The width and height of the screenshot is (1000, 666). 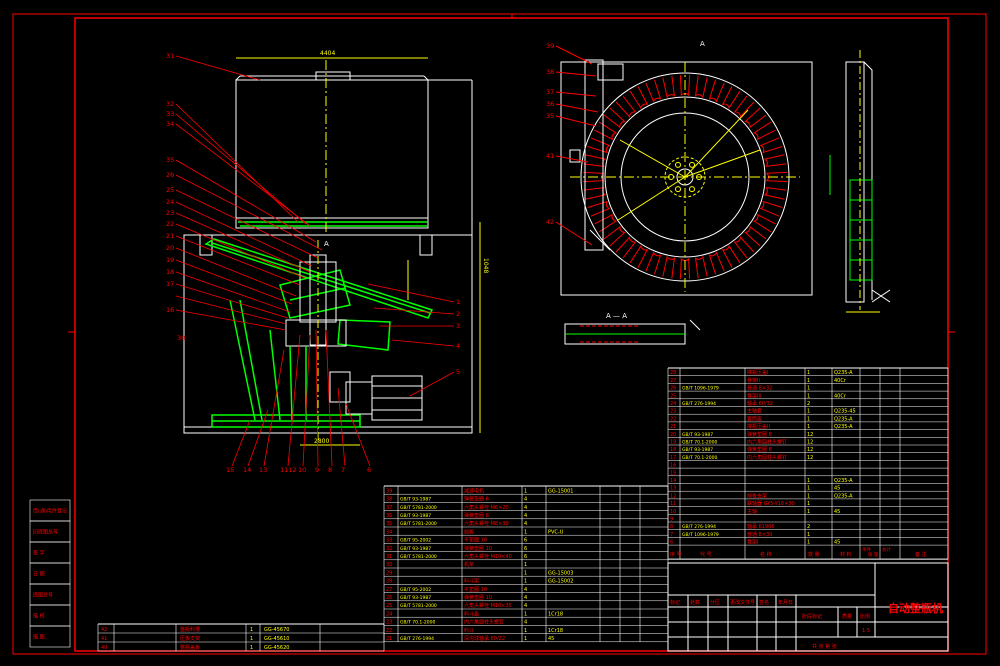 What do you see at coordinates (484, 638) in the screenshot?
I see `bom-mid-name: 深沟球轴承 60/22` at bounding box center [484, 638].